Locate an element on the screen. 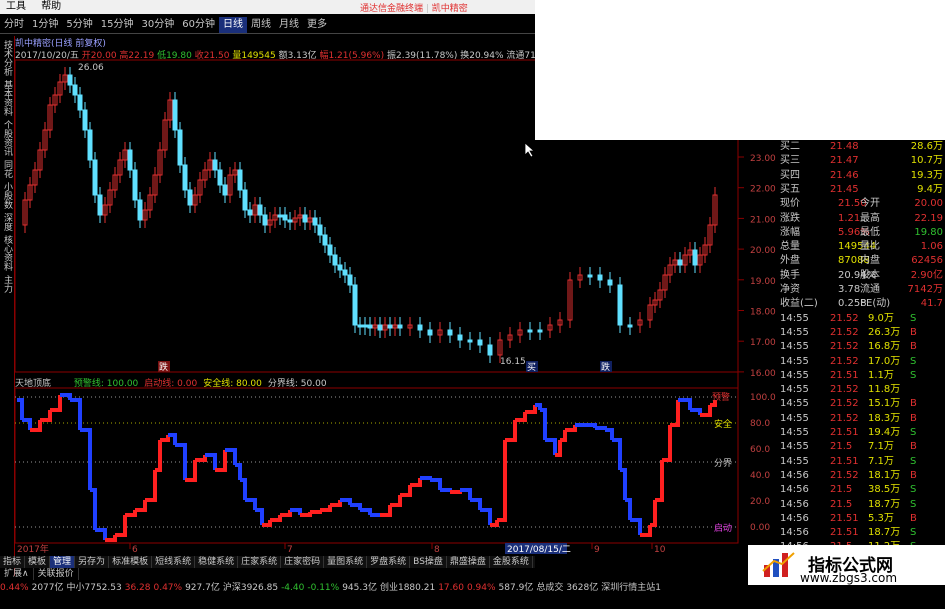  indicator-tab-10: 罗盘系统 is located at coordinates (389, 562).